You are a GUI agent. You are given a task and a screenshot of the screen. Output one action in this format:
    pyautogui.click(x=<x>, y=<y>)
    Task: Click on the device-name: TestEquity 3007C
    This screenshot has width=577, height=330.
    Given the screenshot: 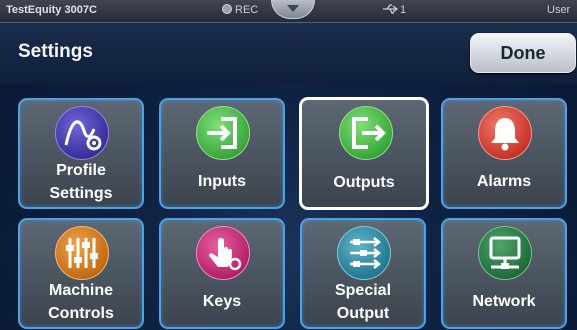 What is the action you would take?
    pyautogui.click(x=51, y=10)
    